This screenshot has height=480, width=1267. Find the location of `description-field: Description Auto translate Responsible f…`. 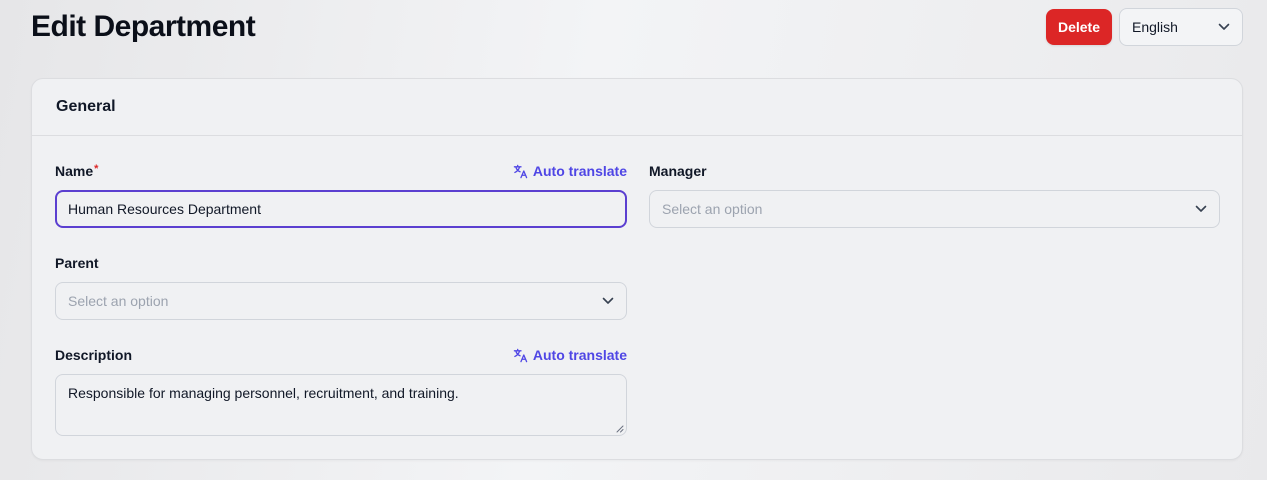

description-field: Description Auto translate Responsible f… is located at coordinates (341, 390).